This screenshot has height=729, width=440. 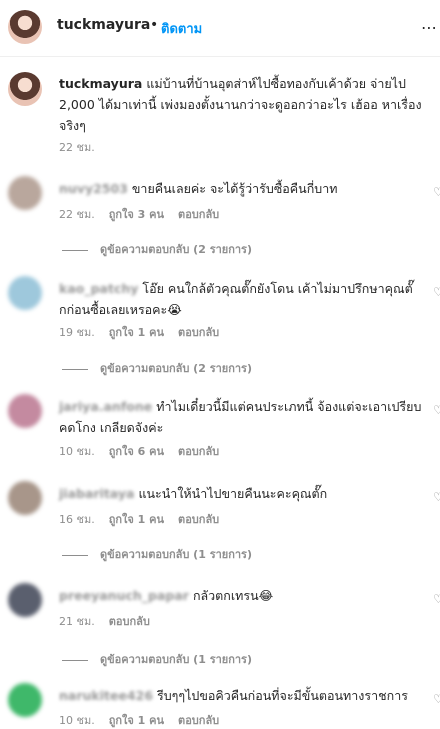 I want to click on comment-meta: 19 ชม. ถูกใจ 1 คน ตอบกลับ, so click(x=146, y=332).